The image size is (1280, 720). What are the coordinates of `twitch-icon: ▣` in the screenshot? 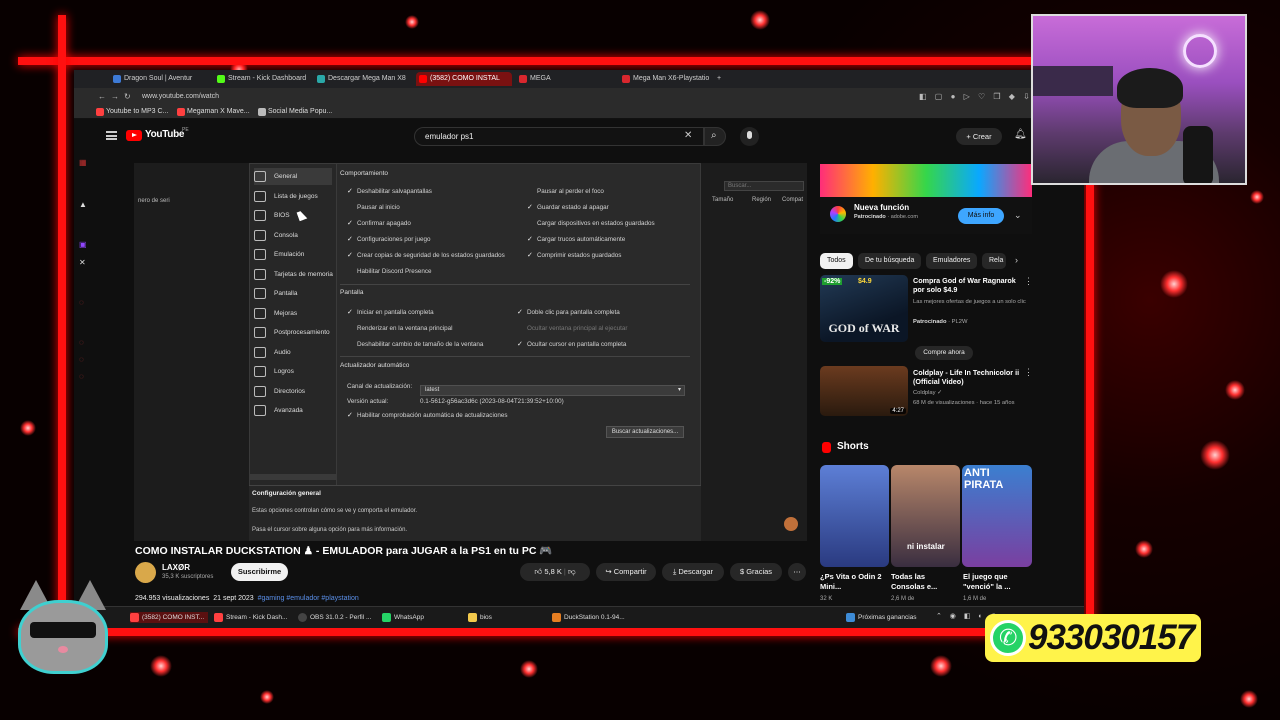 It's located at (83, 244).